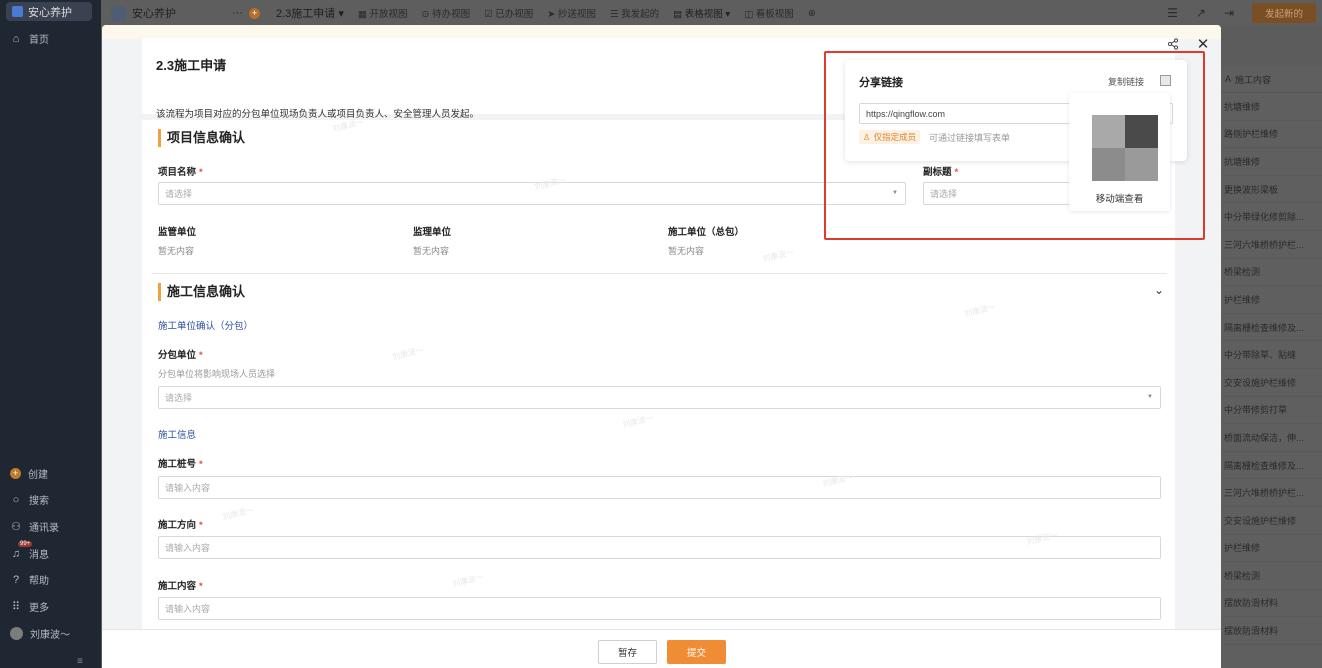 Image resolution: width=1322 pixels, height=668 pixels. I want to click on table-row: 更换波形梁板, so click(1271, 190).